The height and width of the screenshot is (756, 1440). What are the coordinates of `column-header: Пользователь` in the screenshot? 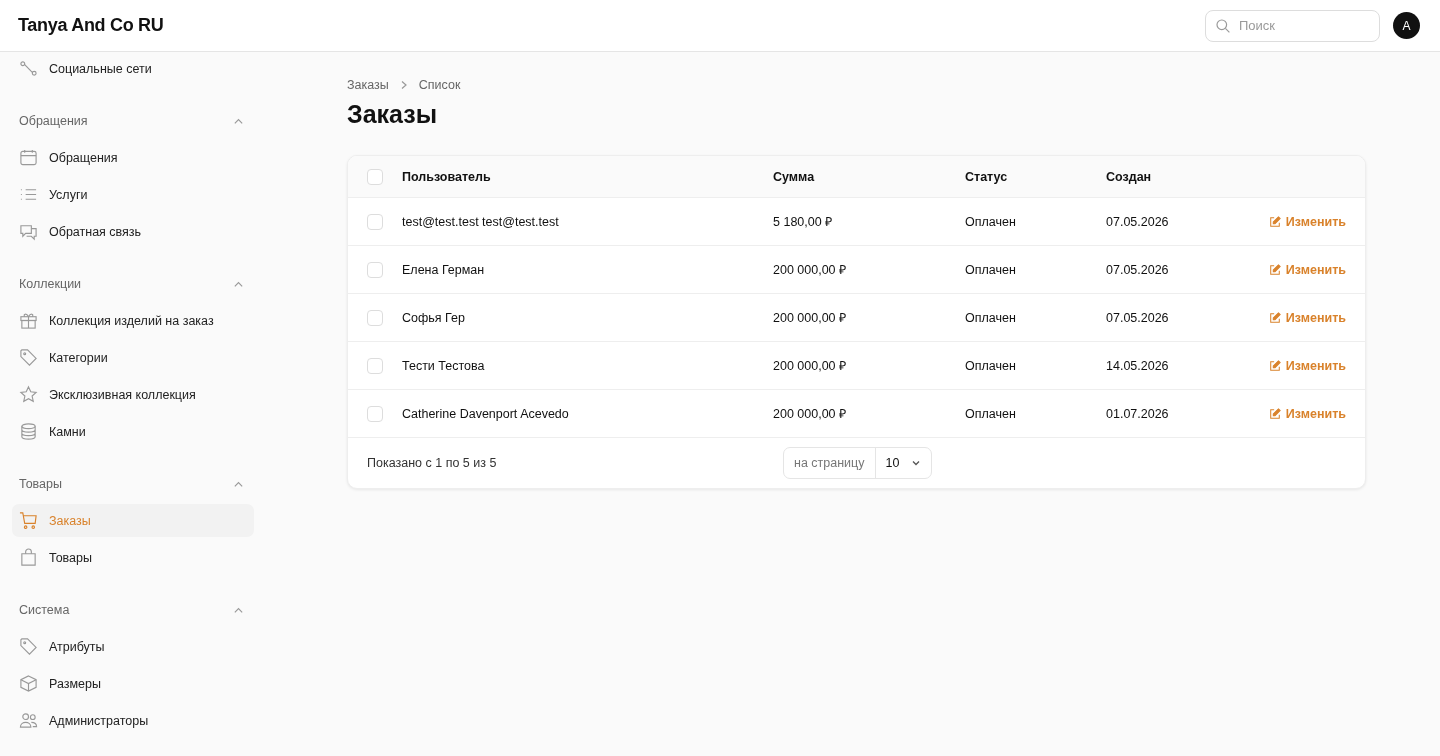 It's located at (446, 176).